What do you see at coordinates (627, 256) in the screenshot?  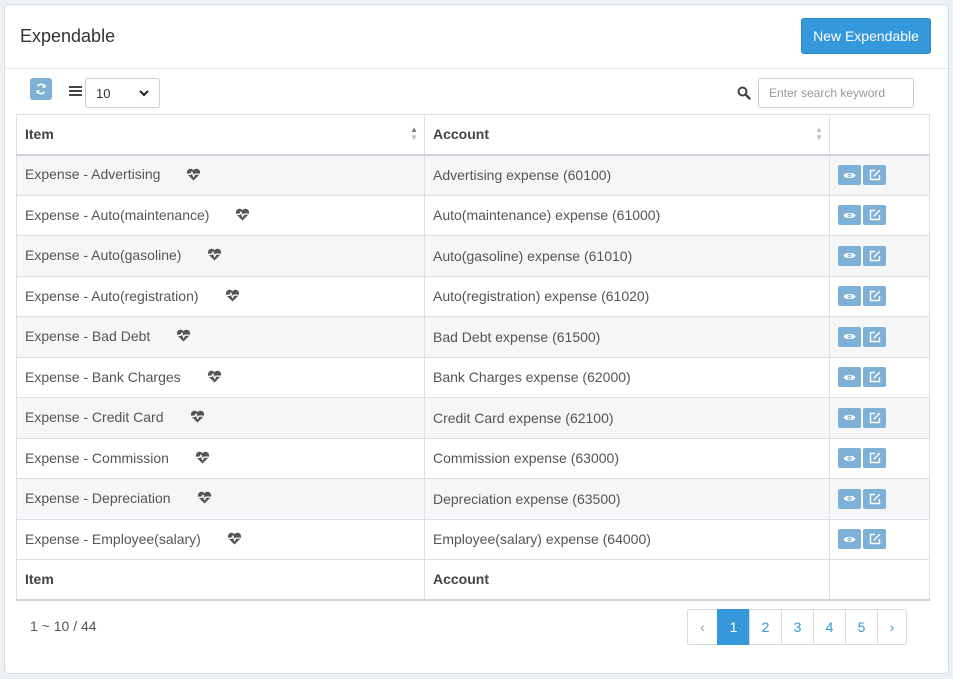 I see `account-cell: Auto(gasoline) expense (61010)` at bounding box center [627, 256].